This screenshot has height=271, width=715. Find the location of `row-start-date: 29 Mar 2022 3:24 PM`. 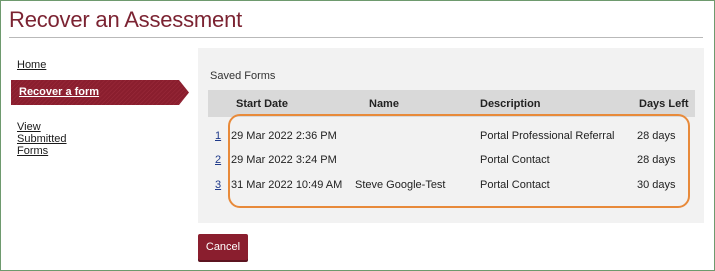

row-start-date: 29 Mar 2022 3:24 PM is located at coordinates (284, 160).